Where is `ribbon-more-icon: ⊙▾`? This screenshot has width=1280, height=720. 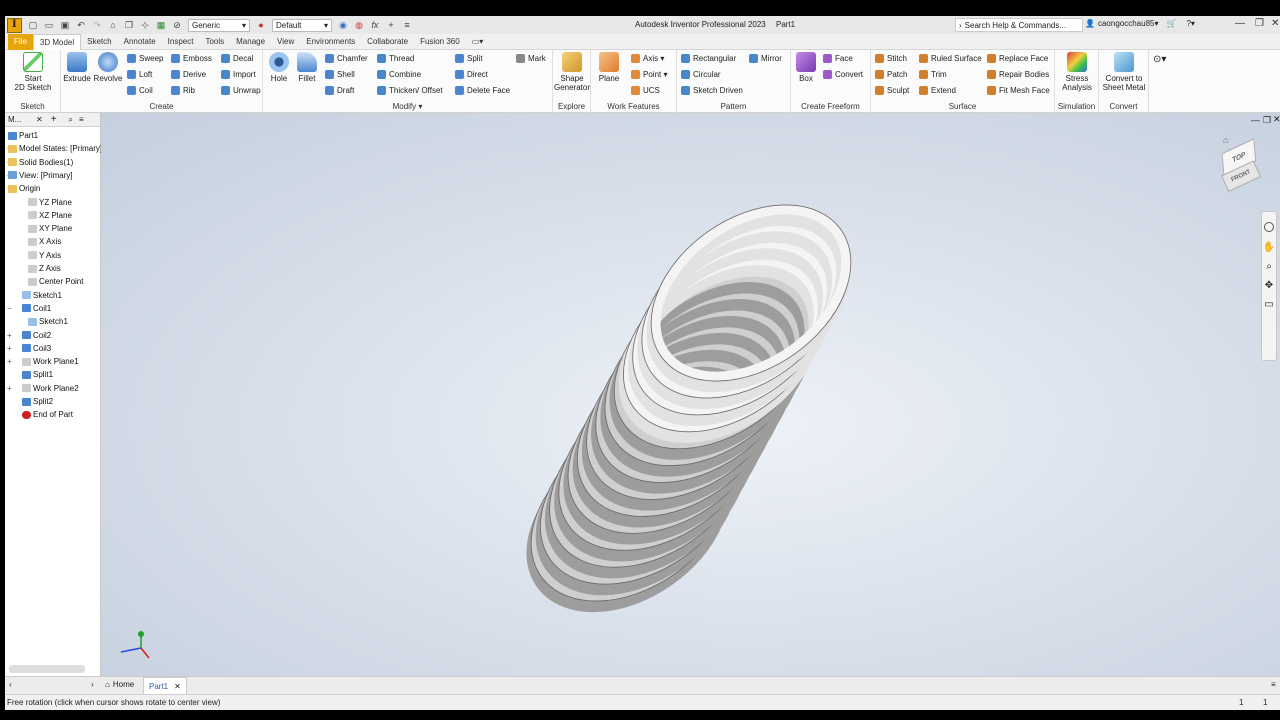
ribbon-more-icon: ⊙▾ is located at coordinates (1159, 59).